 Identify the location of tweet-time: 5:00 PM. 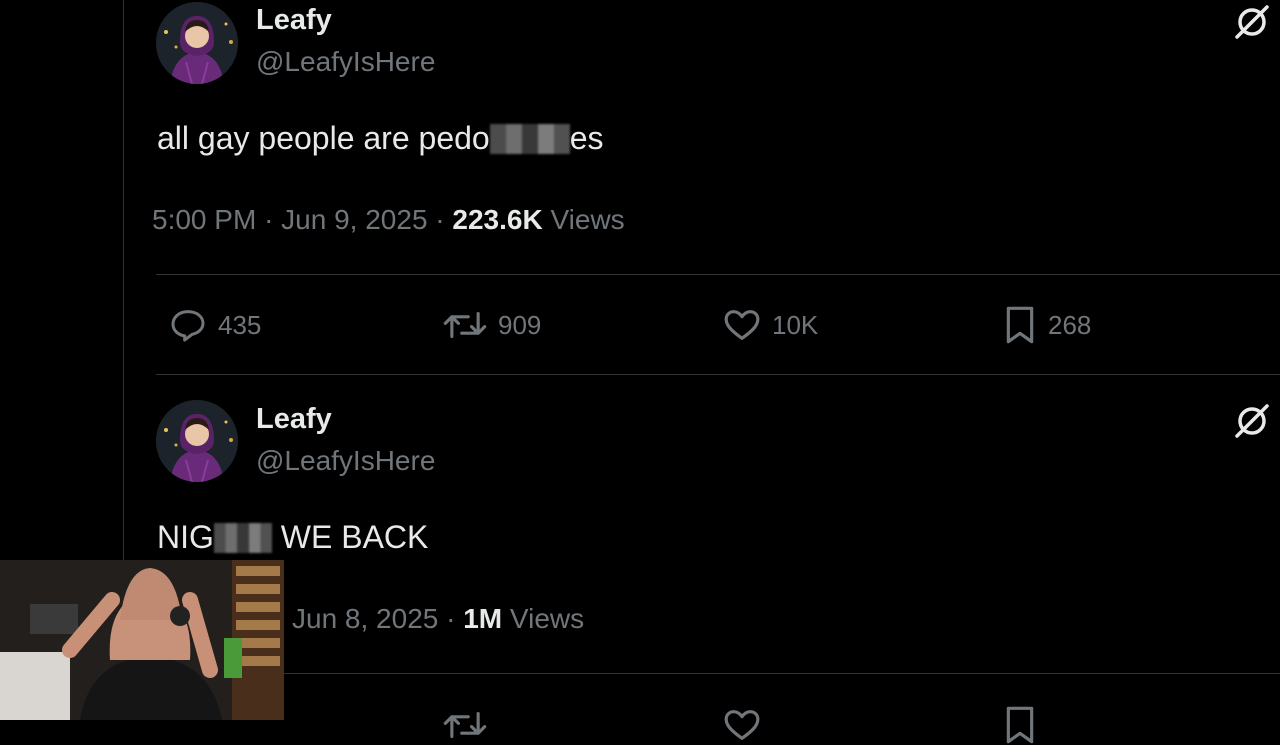
(204, 219).